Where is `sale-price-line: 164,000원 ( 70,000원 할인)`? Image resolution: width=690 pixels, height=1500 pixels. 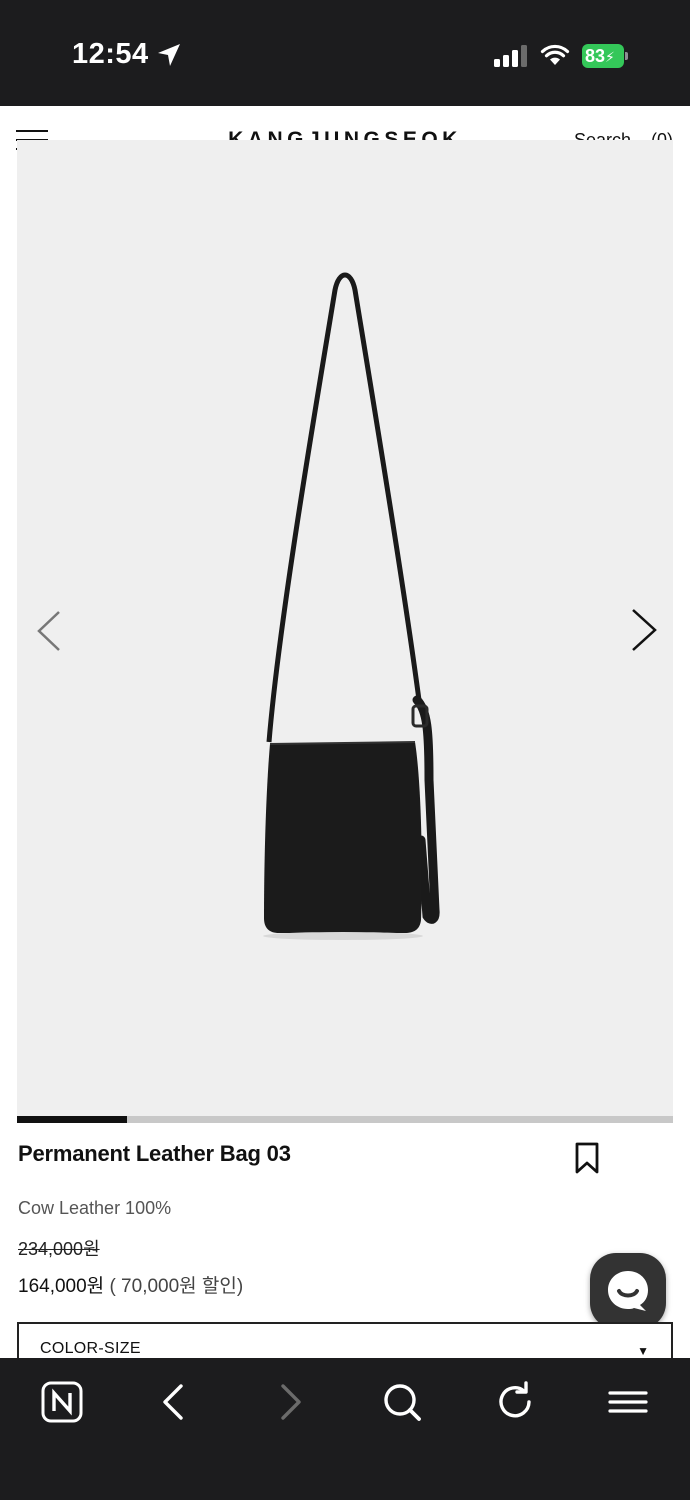
sale-price-line: 164,000원 ( 70,000원 할인) is located at coordinates (130, 1284).